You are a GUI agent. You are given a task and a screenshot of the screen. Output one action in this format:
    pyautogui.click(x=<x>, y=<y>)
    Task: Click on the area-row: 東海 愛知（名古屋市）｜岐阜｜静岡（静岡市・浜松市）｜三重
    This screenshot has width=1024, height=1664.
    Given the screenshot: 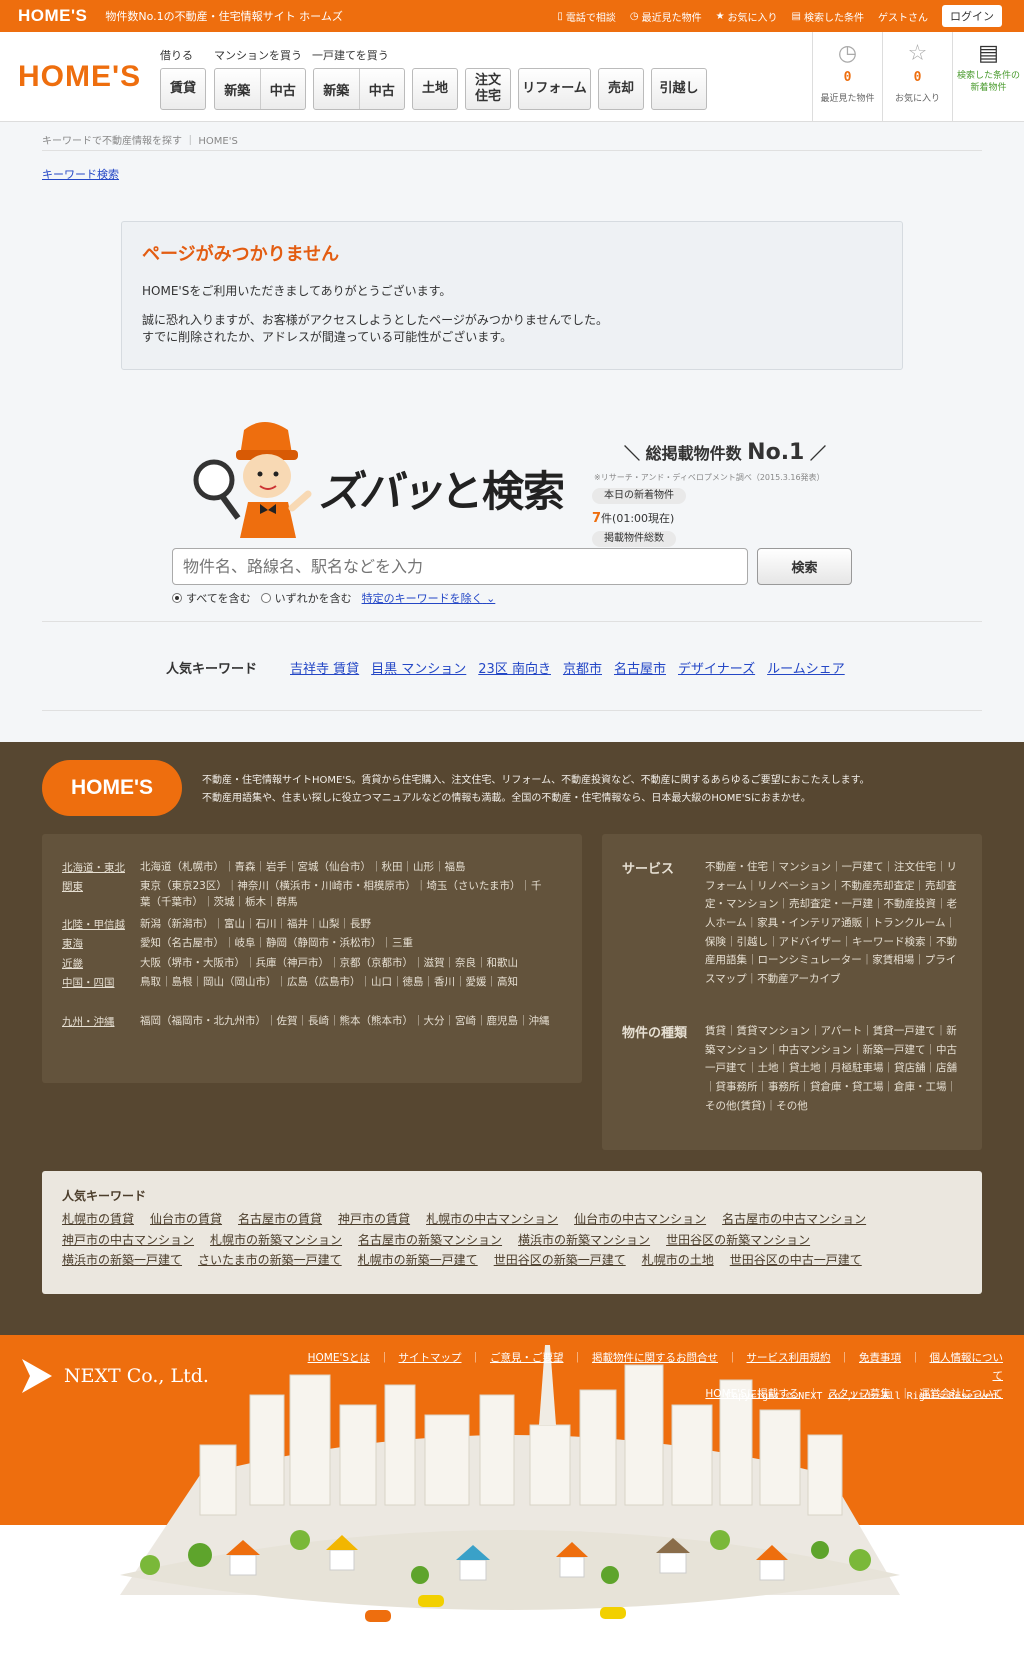 What is the action you would take?
    pyautogui.click(x=306, y=944)
    